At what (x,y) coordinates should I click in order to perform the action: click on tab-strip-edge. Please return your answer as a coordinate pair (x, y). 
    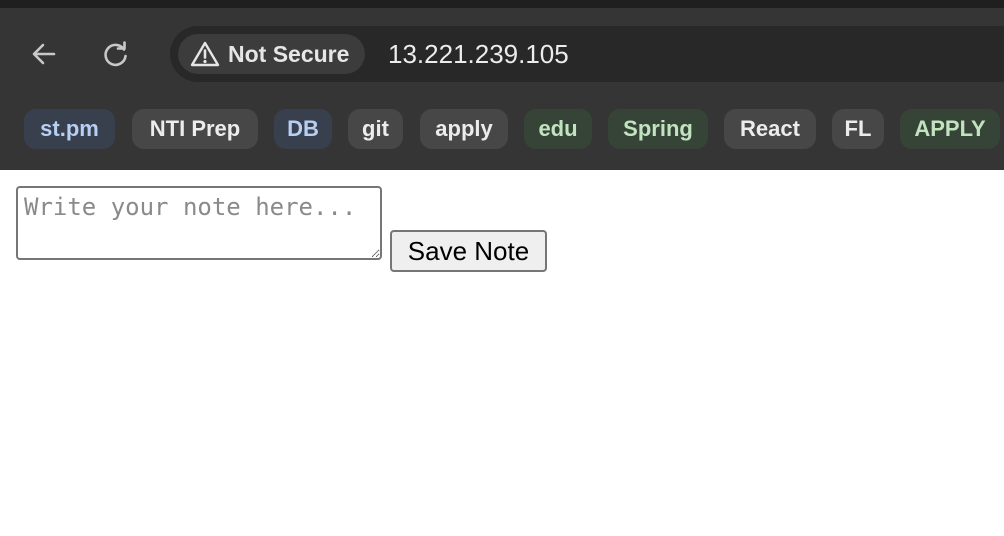
    Looking at the image, I should click on (502, 13).